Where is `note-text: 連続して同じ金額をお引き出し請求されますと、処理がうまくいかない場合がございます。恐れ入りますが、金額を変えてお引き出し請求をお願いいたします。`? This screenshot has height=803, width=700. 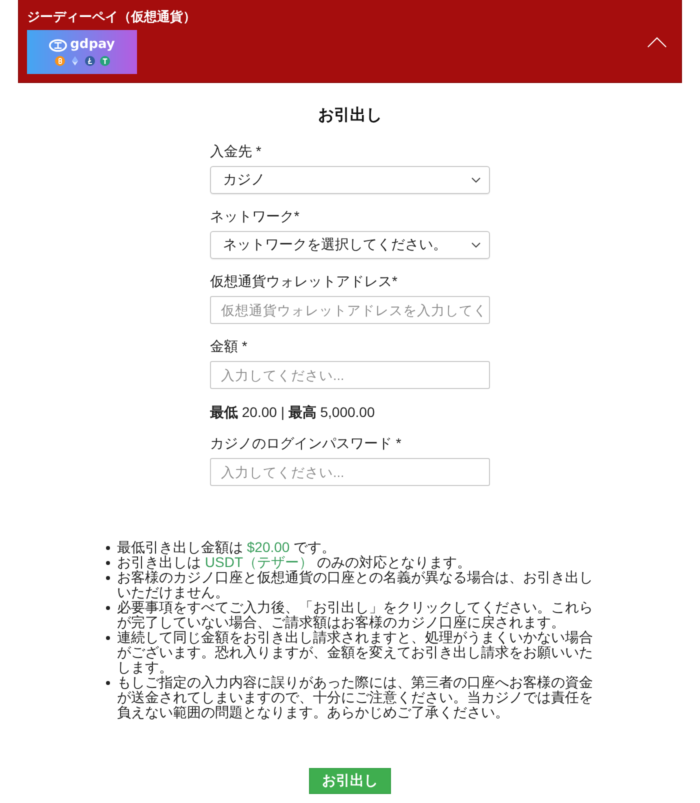
note-text: 連続して同じ金額をお引き出し請求されますと、処理がうまくいかない場合がございます。恐れ入りますが、金額を変えてお引き出し請求をお願いいたします。 is located at coordinates (355, 652).